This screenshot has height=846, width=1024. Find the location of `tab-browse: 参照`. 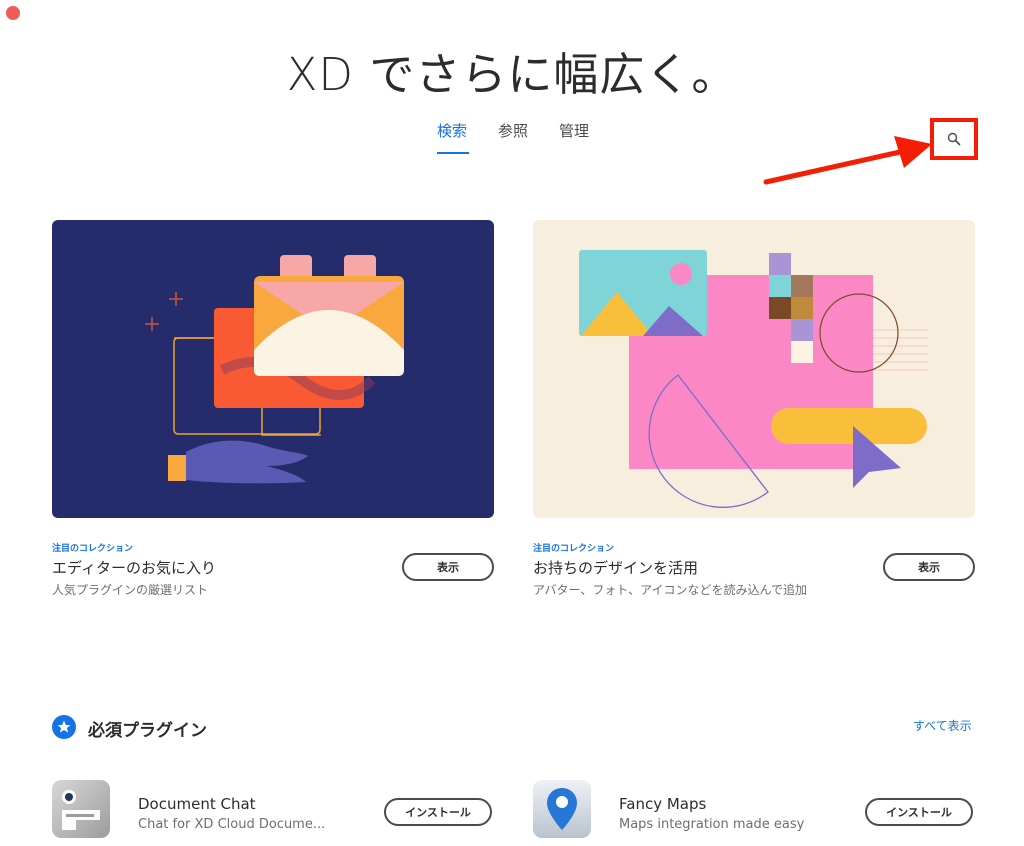

tab-browse: 参照 is located at coordinates (513, 130).